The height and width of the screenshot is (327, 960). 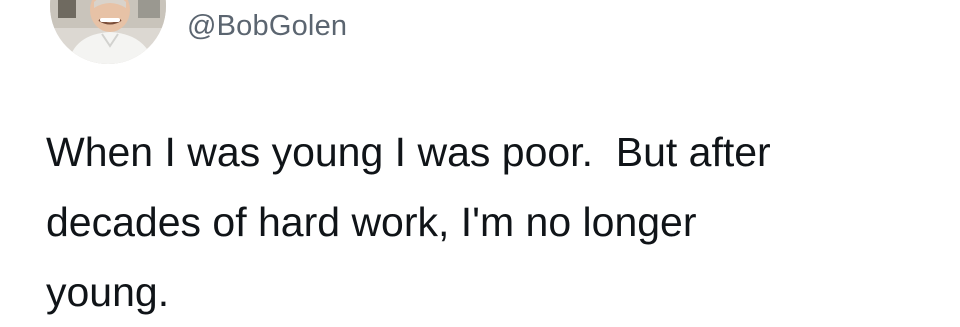 I want to click on tweet-text-line: young., so click(x=108, y=292).